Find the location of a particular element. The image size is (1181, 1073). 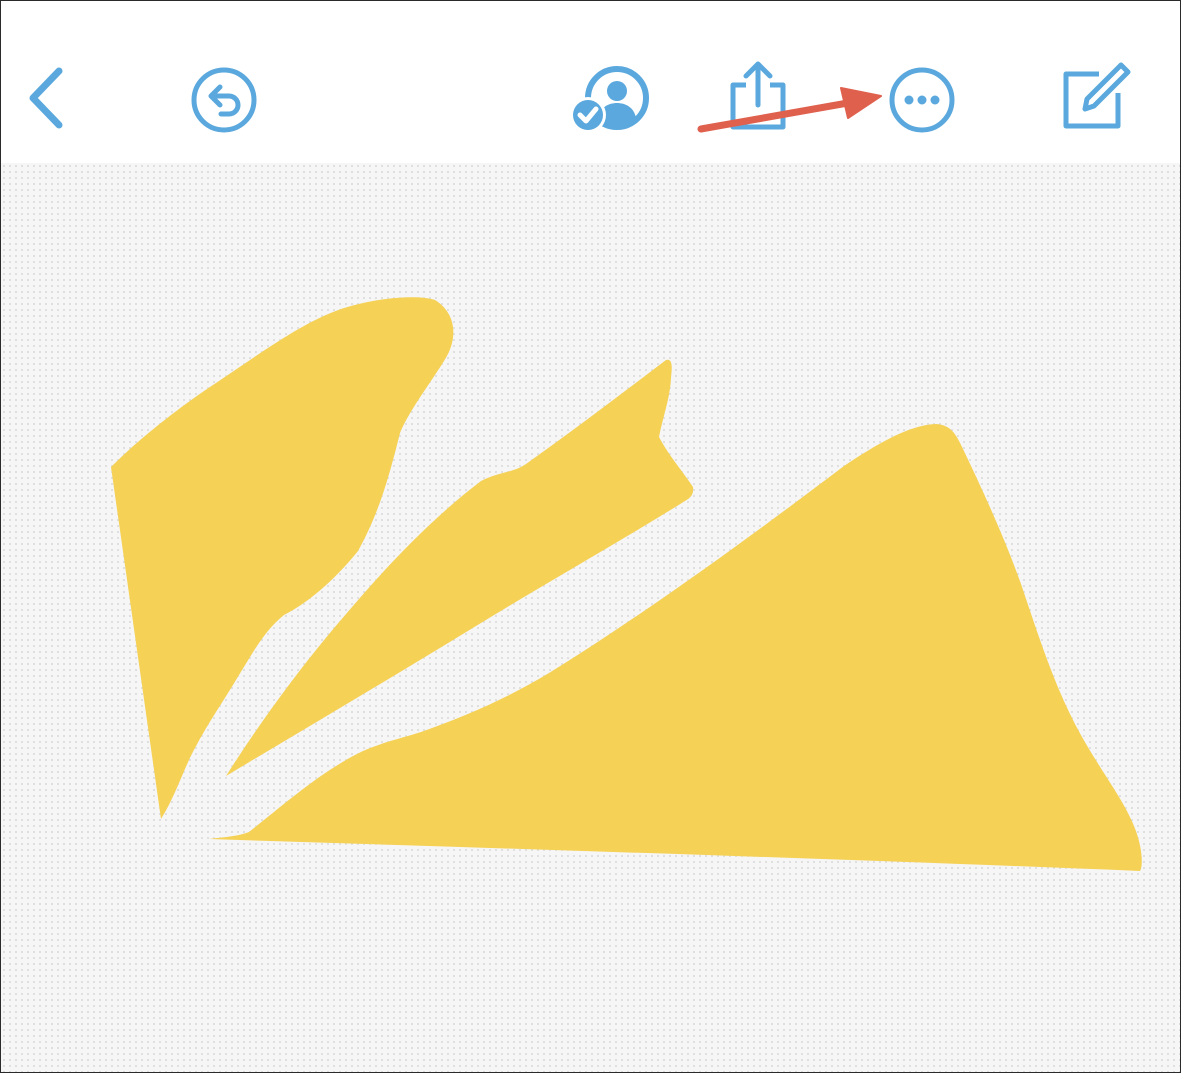

collaborate-button is located at coordinates (612, 99).